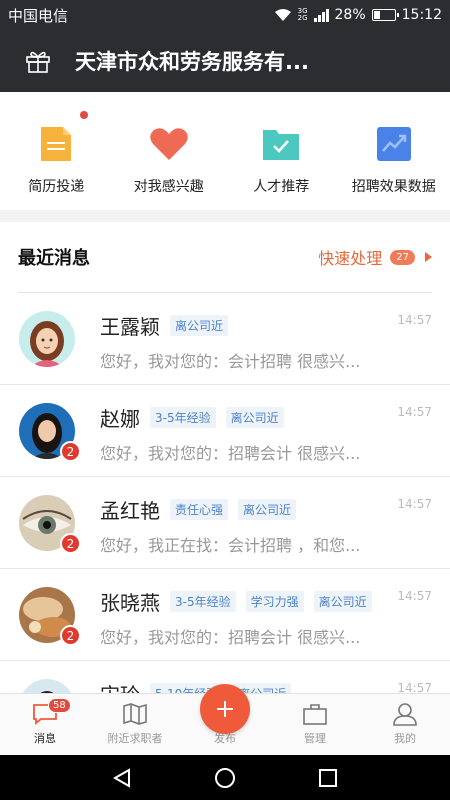 Image resolution: width=450 pixels, height=800 pixels. I want to click on tab-nearby-seekers: 附近求职者, so click(135, 724).